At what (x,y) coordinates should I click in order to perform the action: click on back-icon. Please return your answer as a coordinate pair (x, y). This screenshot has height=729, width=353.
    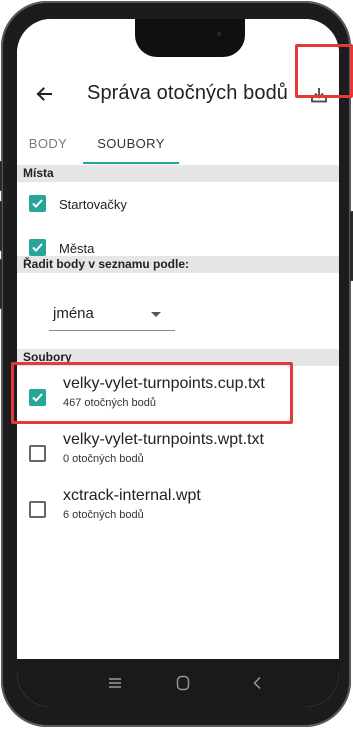
    Looking at the image, I should click on (257, 683).